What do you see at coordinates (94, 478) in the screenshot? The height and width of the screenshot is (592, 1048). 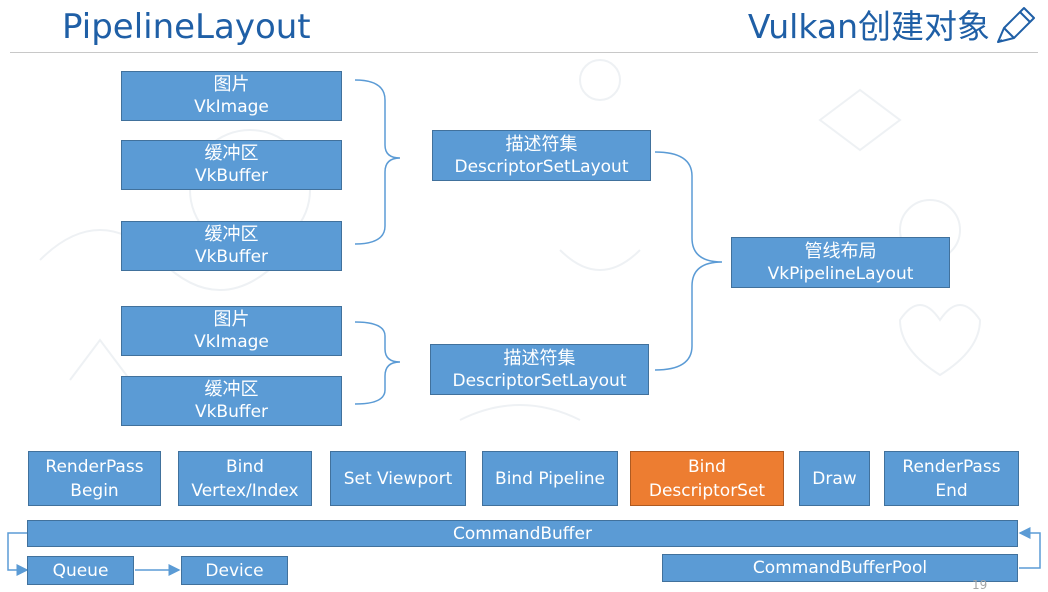 I see `cmd-renderpass-begin: RenderPass Begin` at bounding box center [94, 478].